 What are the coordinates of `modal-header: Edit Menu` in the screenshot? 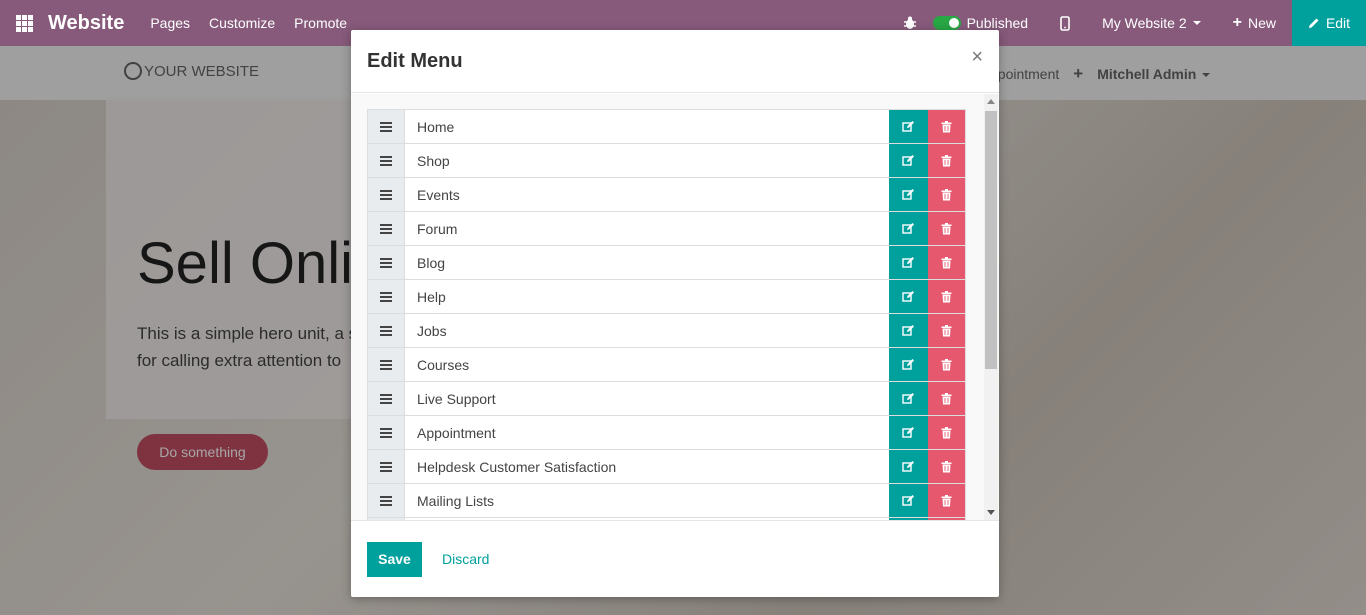 It's located at (675, 61).